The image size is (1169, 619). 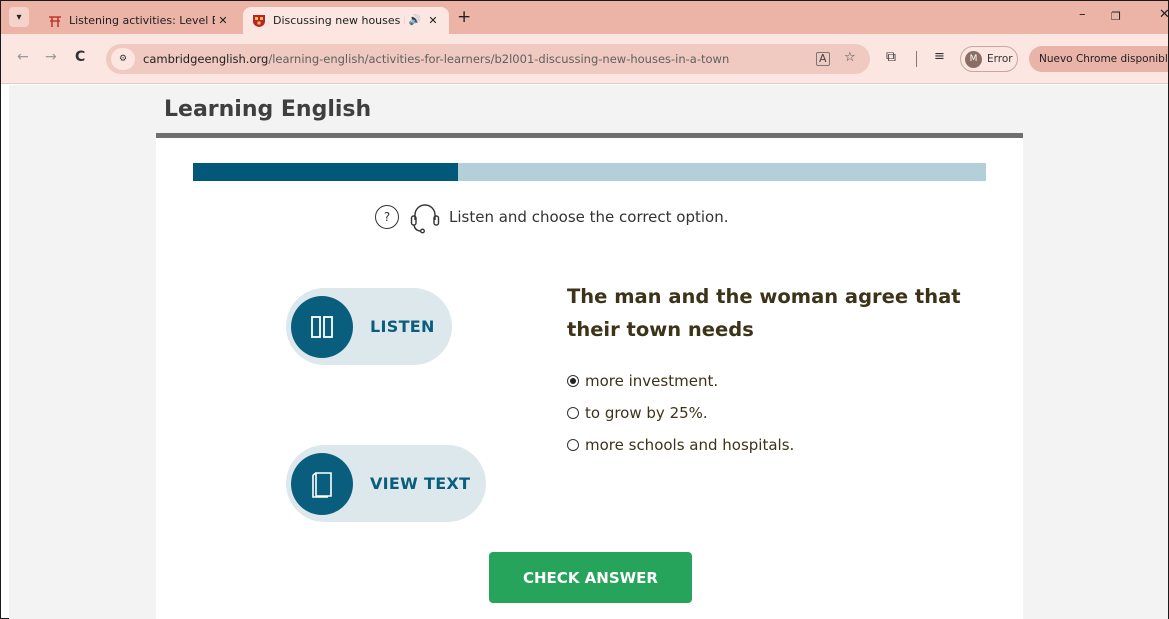 What do you see at coordinates (589, 217) in the screenshot?
I see `instruction-text: Listen and choose the correct option.` at bounding box center [589, 217].